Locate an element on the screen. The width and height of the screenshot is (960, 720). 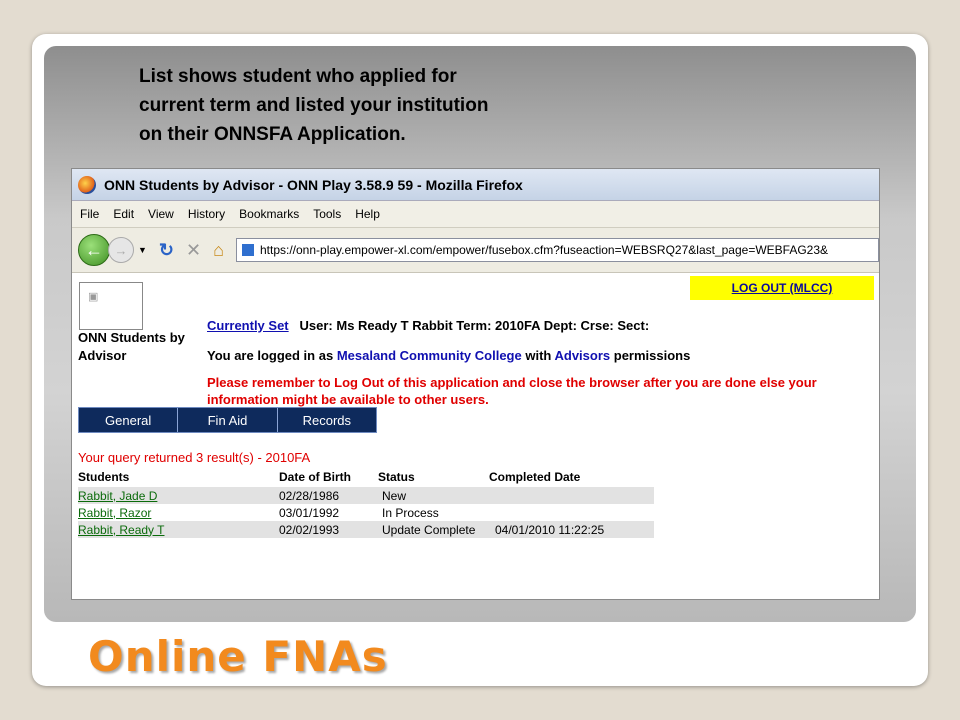
caption-line-2: current term and listed your institution is located at coordinates (314, 105).